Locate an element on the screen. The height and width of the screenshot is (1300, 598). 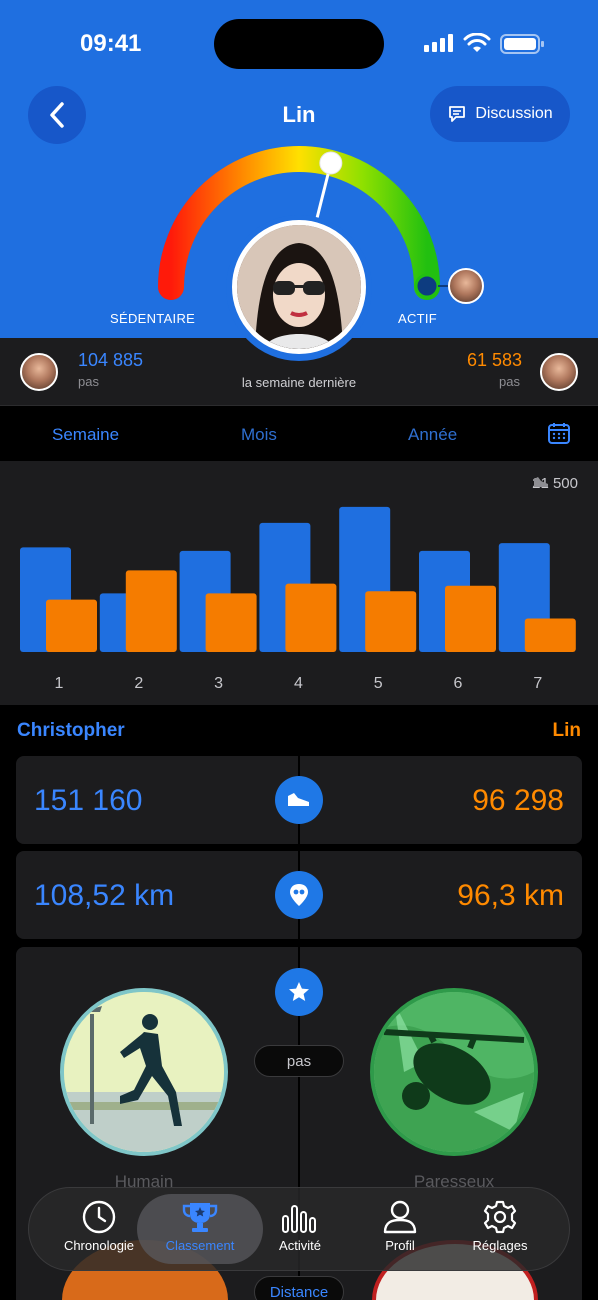
shoe-icon is located at coordinates (298, 799).